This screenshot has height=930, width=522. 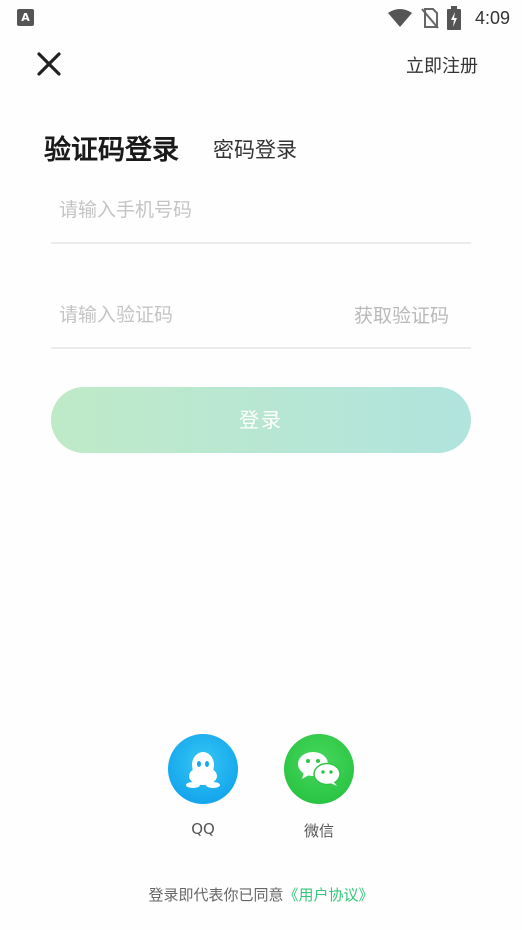 I want to click on battery-charging-icon, so click(x=453, y=18).